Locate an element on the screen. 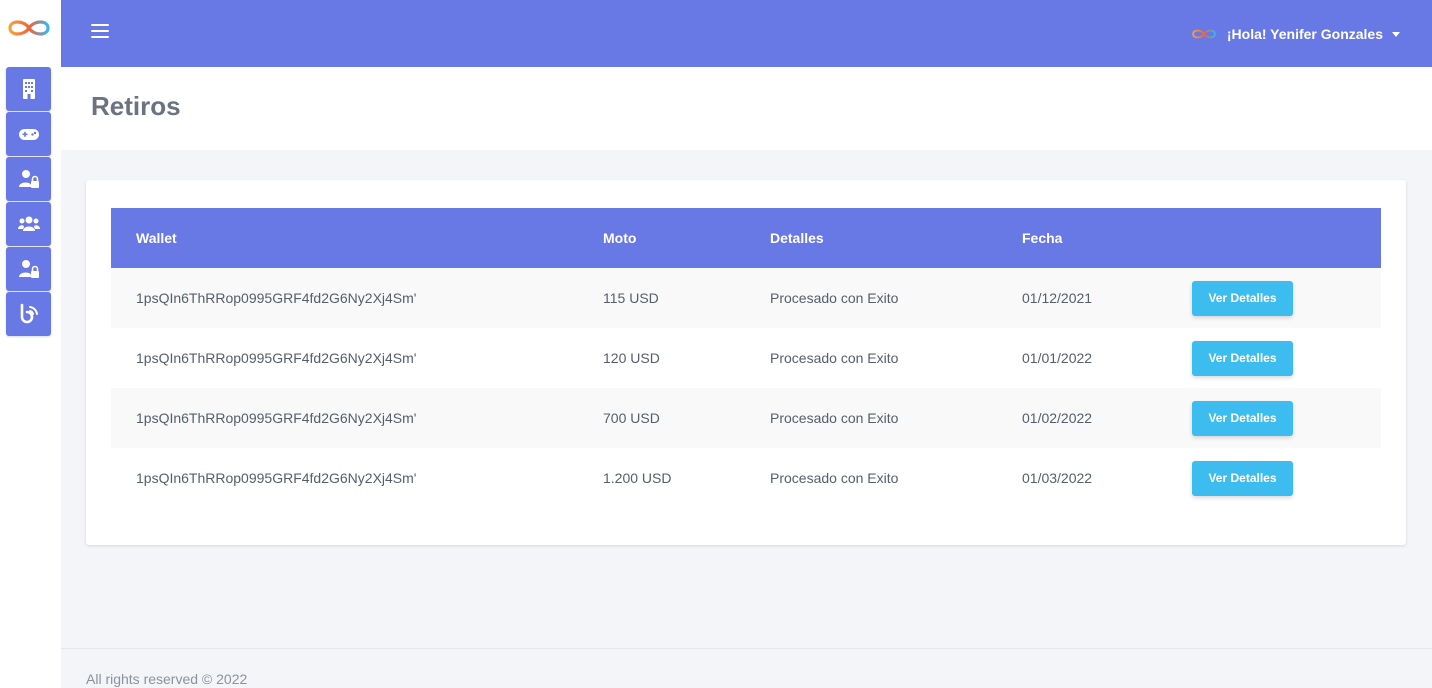  sidebar-item-user-lock is located at coordinates (28, 179).